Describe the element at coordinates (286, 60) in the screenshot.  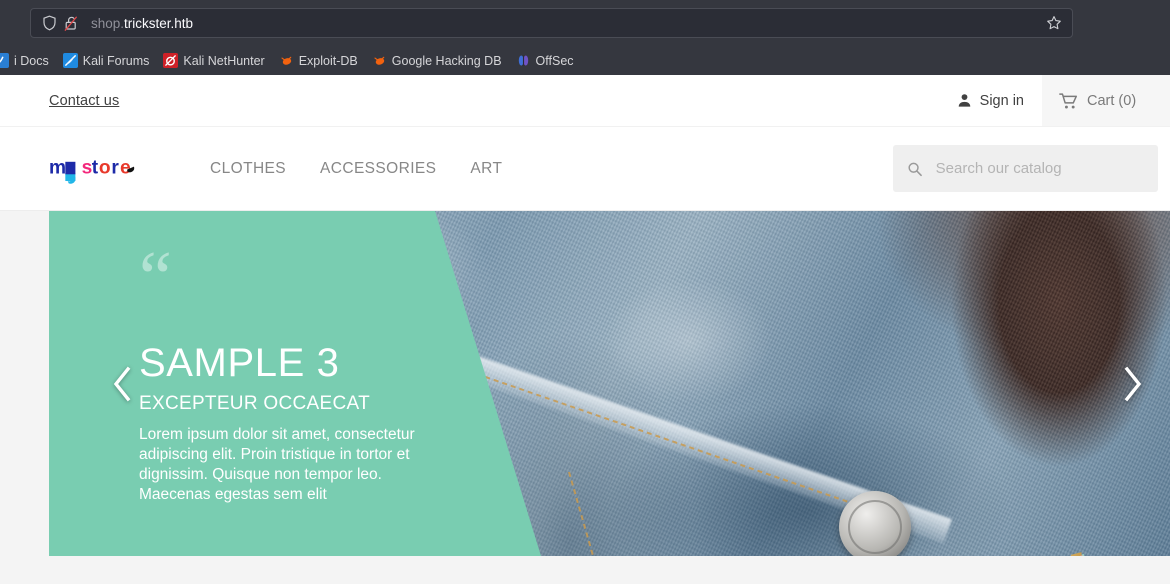
I see `exploit-db-icon` at that location.